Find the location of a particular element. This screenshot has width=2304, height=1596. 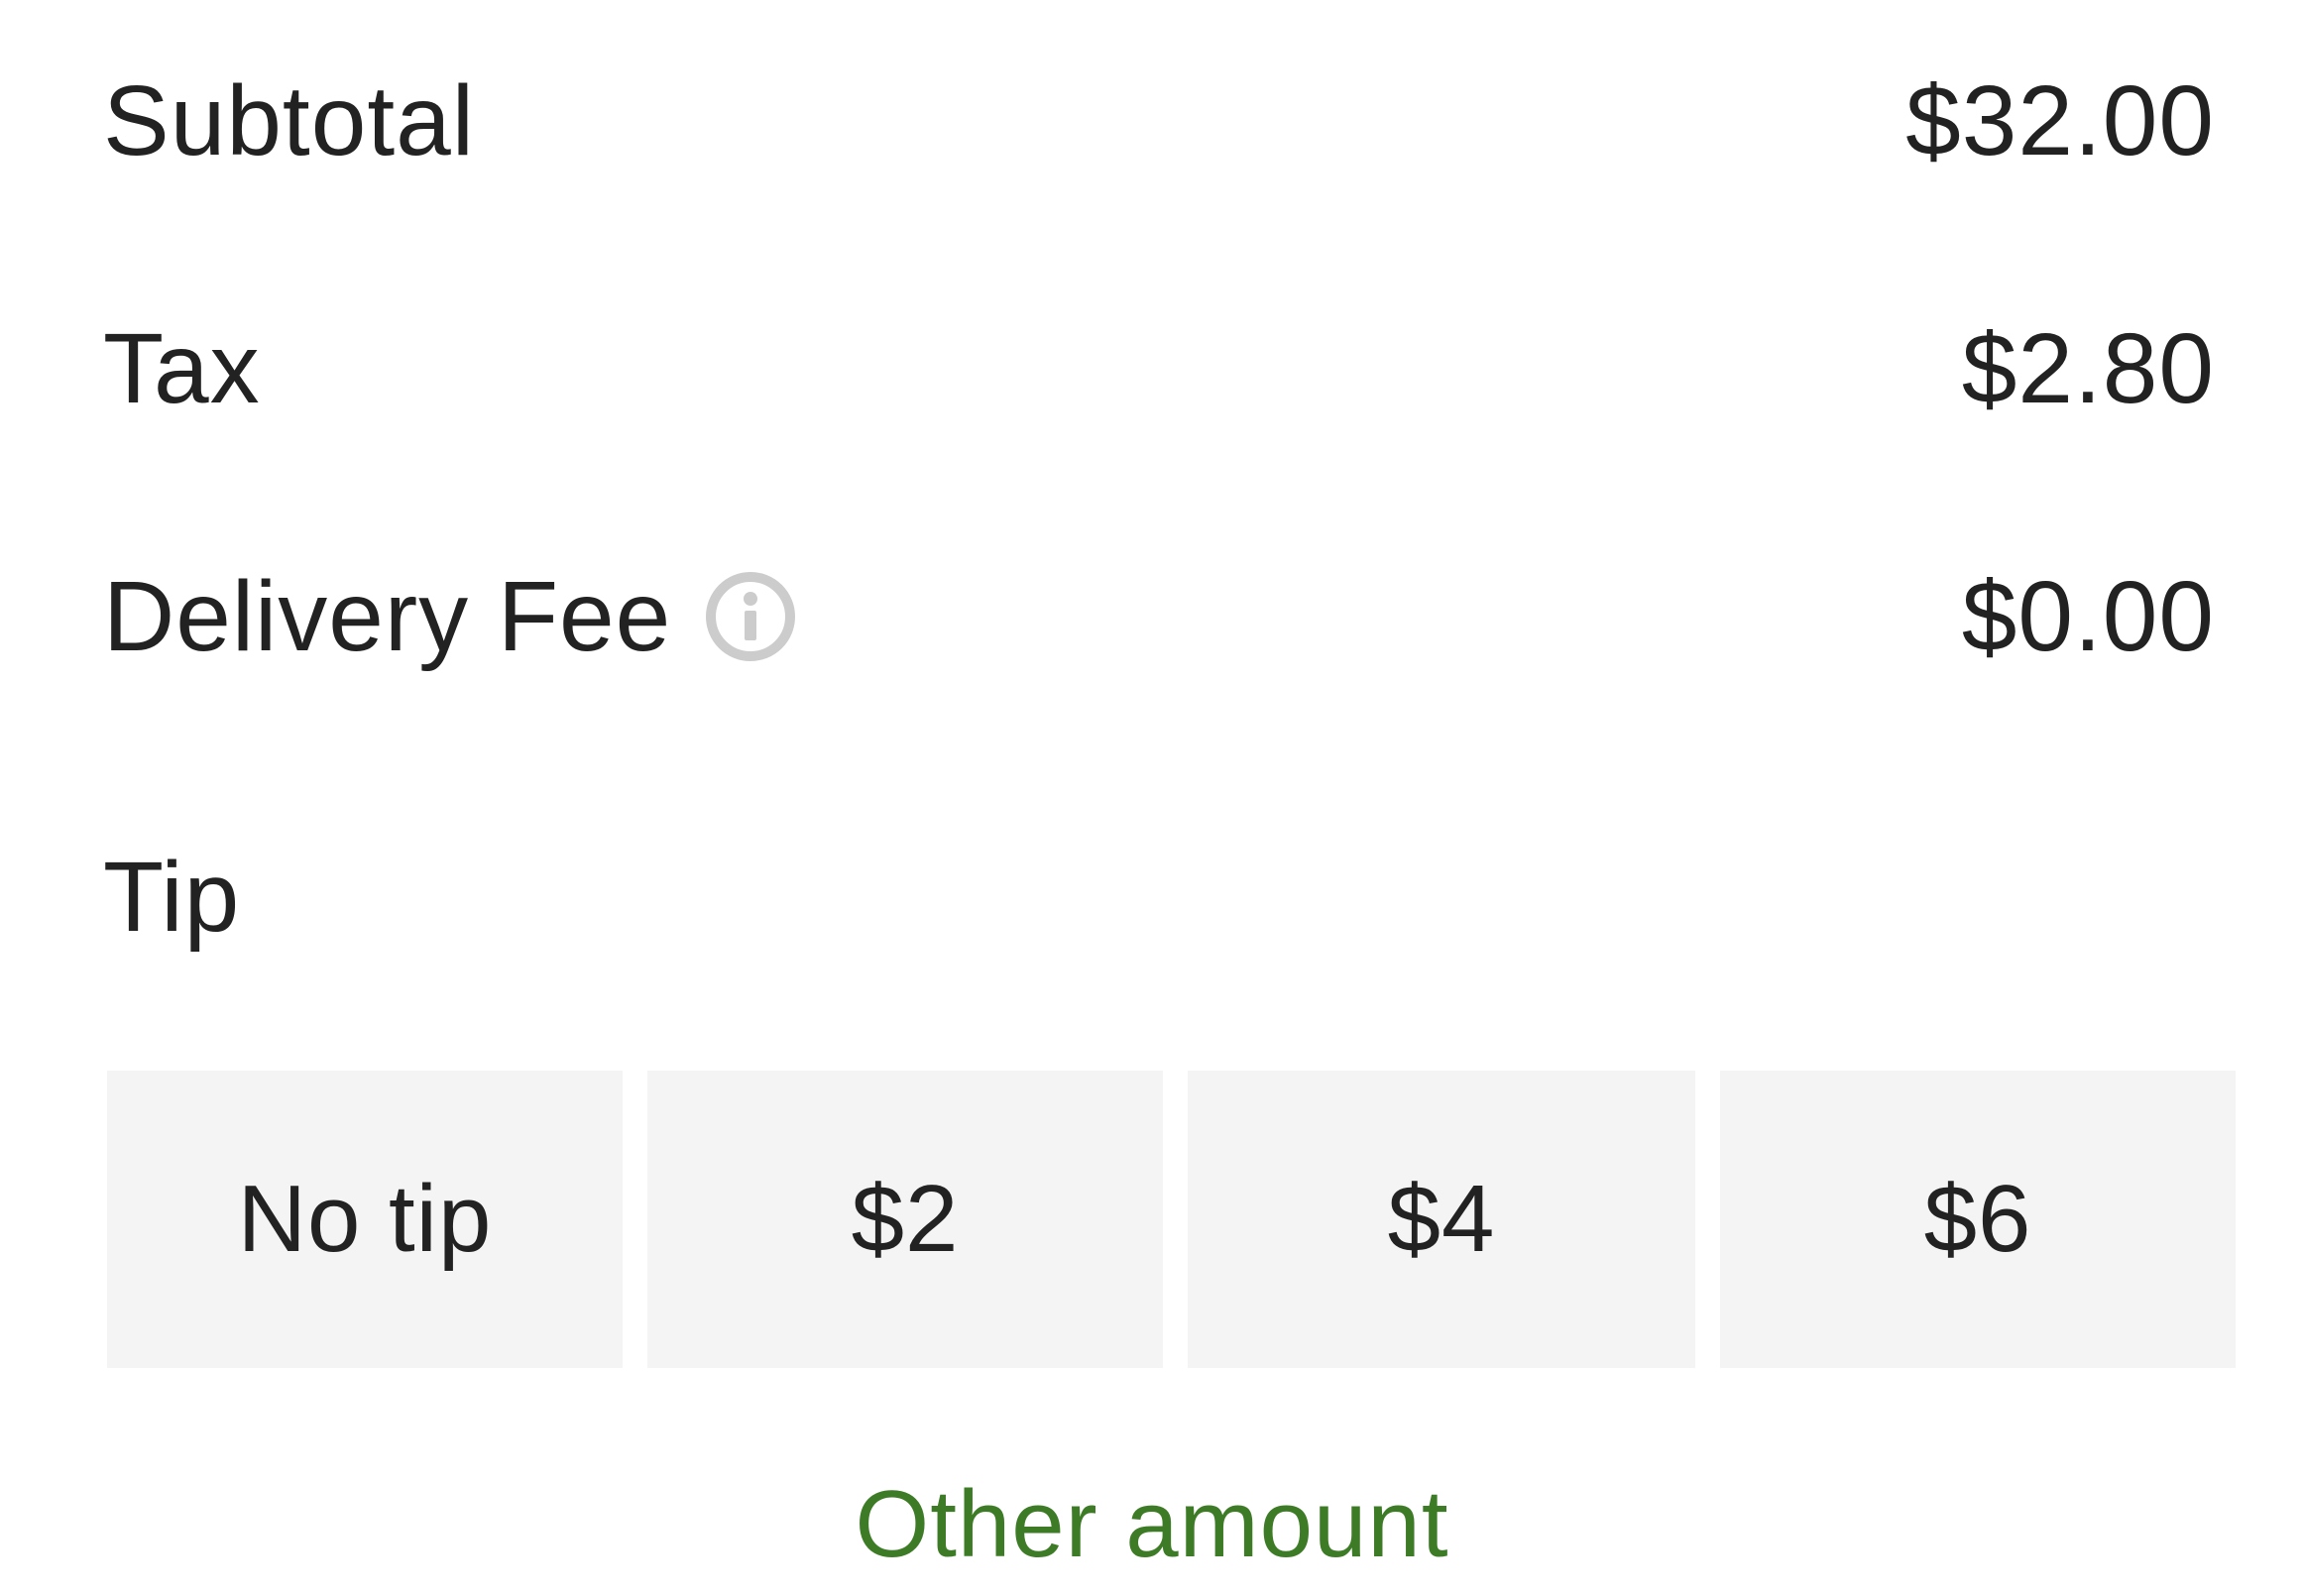

info-icon-graphic is located at coordinates (751, 616).